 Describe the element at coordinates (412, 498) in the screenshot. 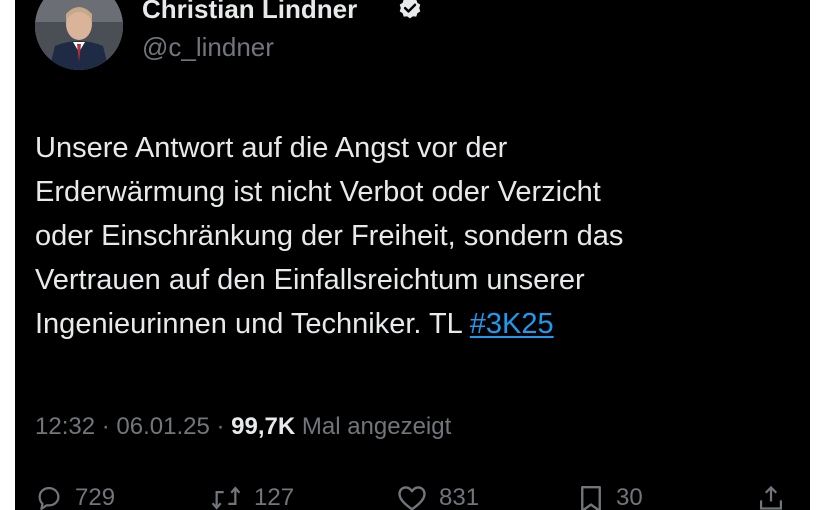

I see `heart-icon` at that location.